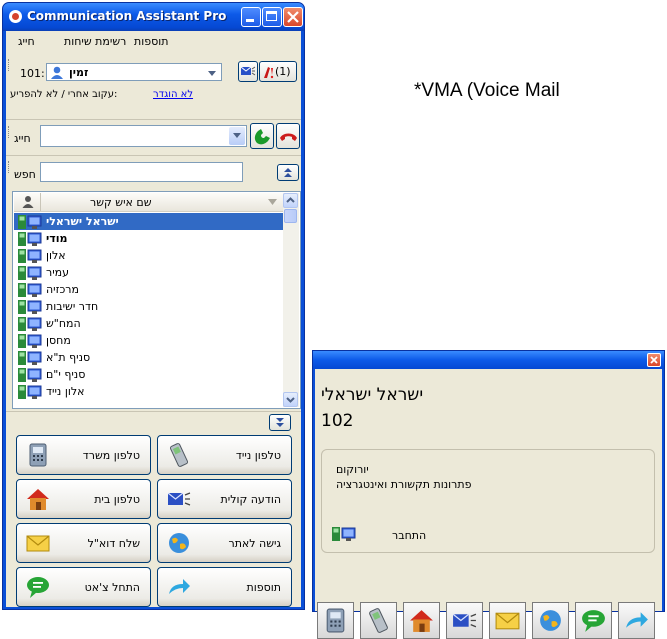  What do you see at coordinates (224, 543) in the screenshot?
I see `website-button: גישה לאתר` at bounding box center [224, 543].